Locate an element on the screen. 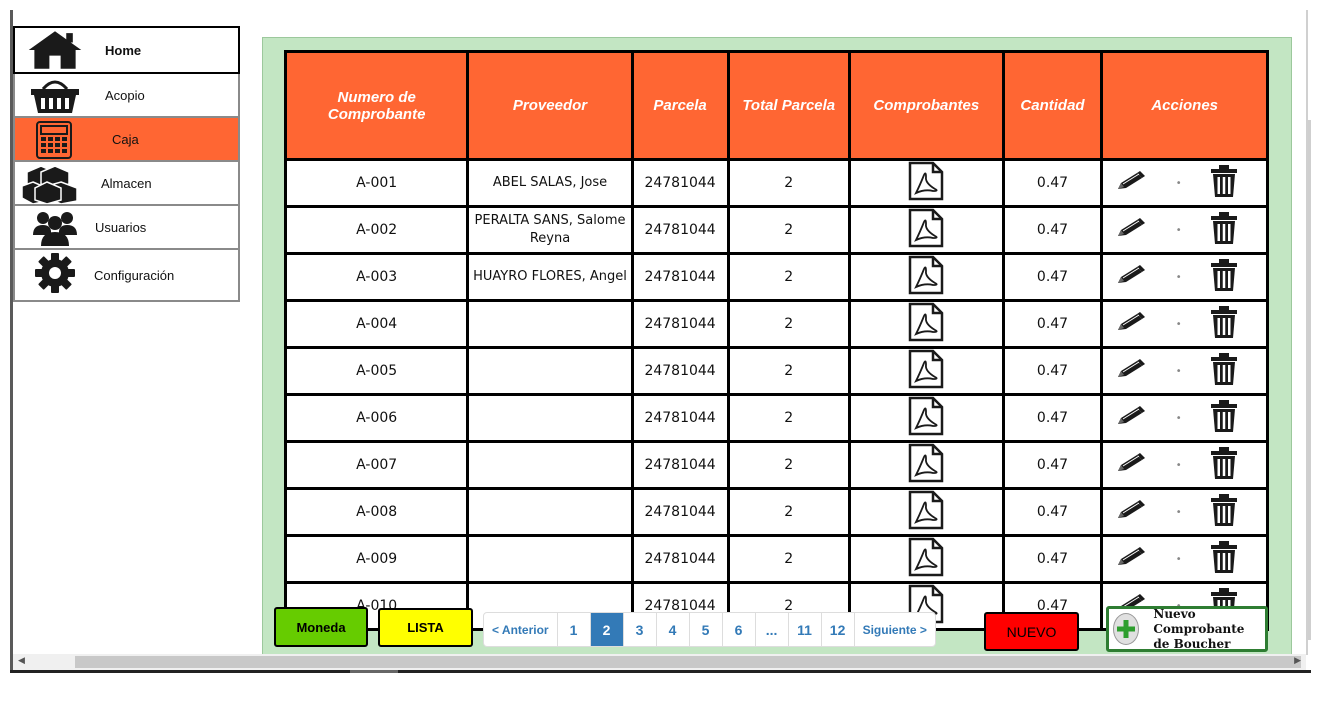  column-header-acciones: Acciones is located at coordinates (1184, 105).